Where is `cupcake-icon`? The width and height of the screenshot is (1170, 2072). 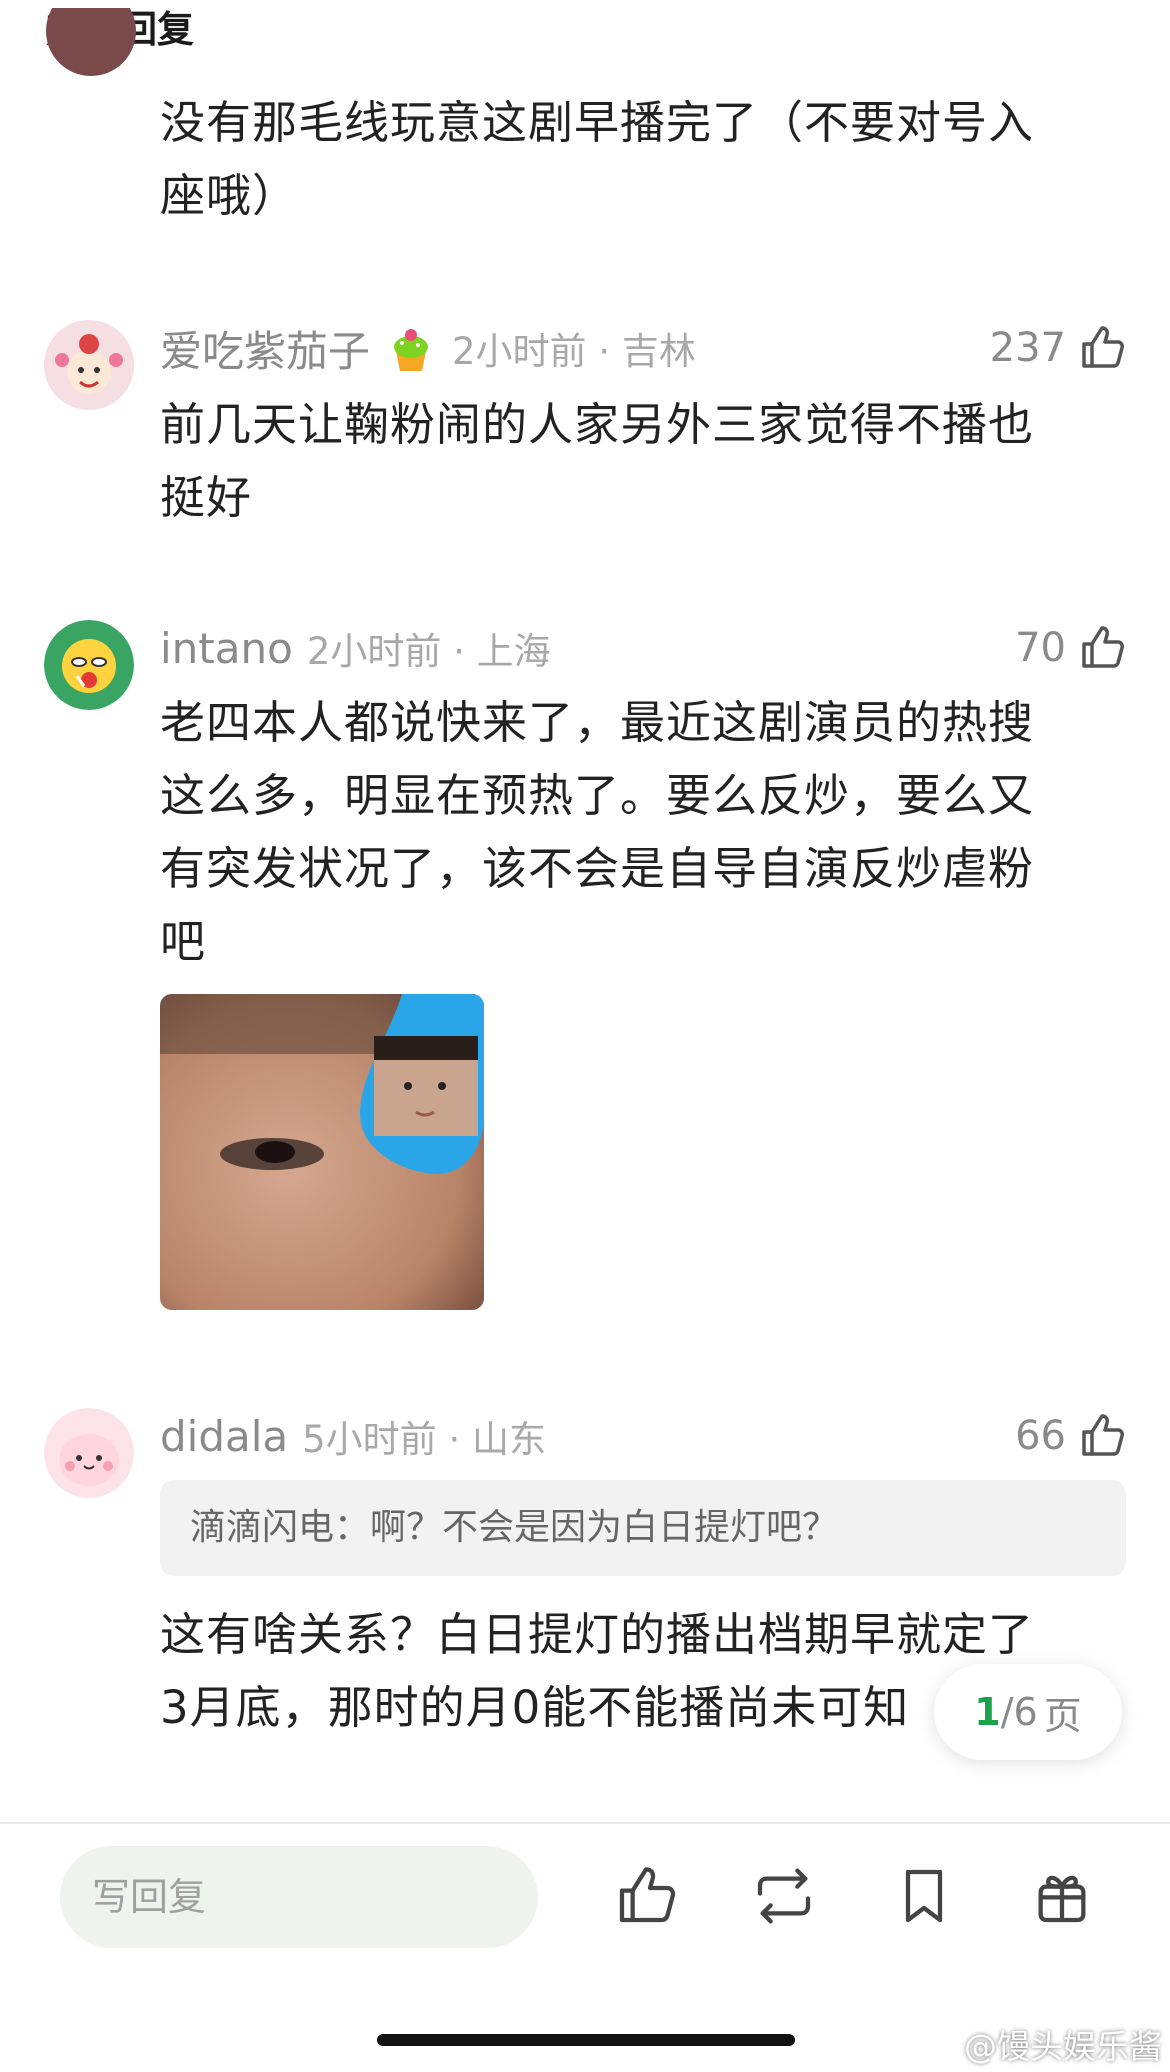 cupcake-icon is located at coordinates (411, 348).